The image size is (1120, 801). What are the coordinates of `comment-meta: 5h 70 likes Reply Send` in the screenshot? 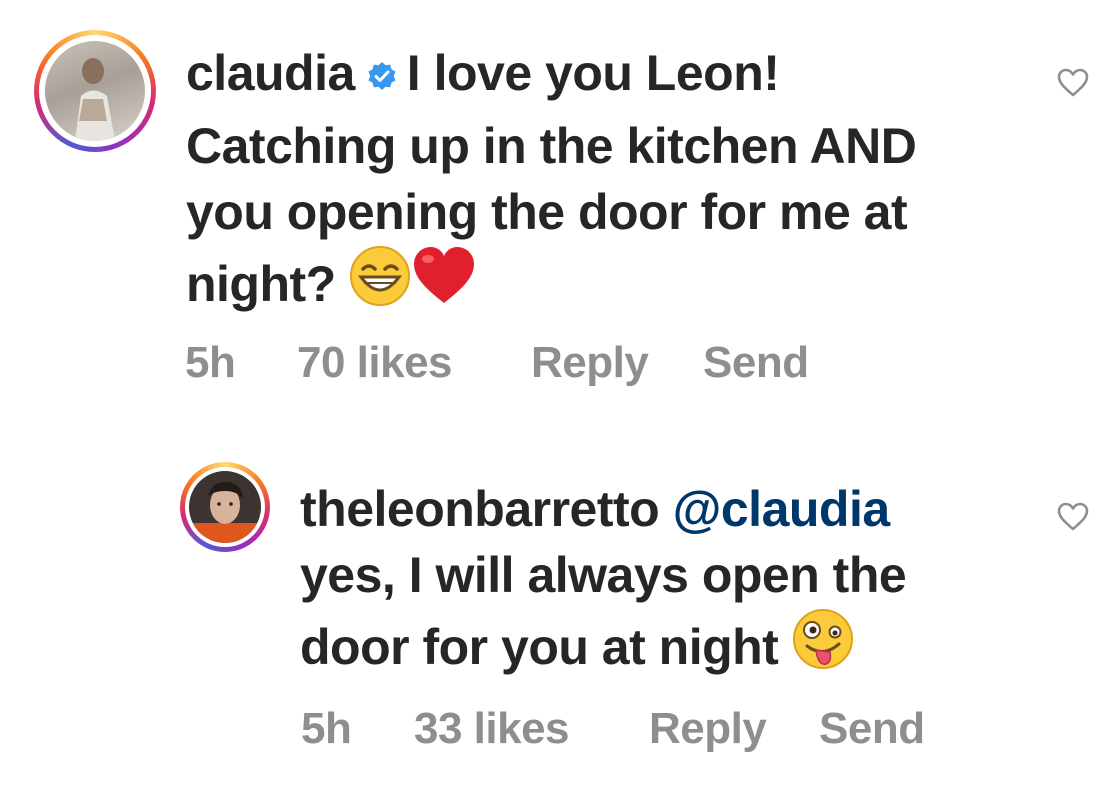 It's located at (535, 365).